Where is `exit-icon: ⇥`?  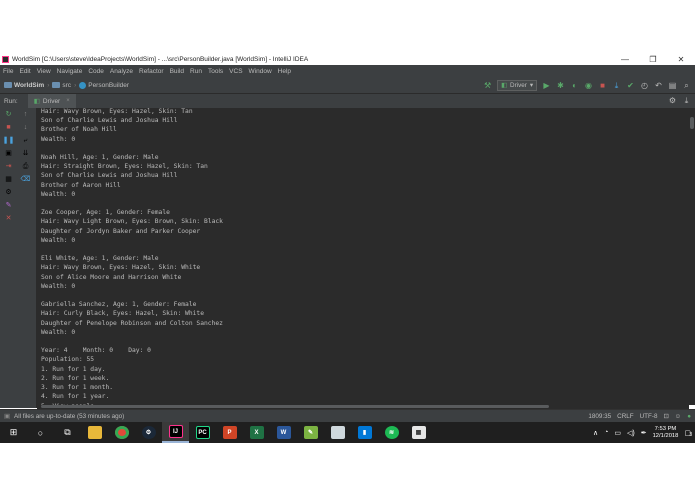 exit-icon: ⇥ is located at coordinates (8, 166).